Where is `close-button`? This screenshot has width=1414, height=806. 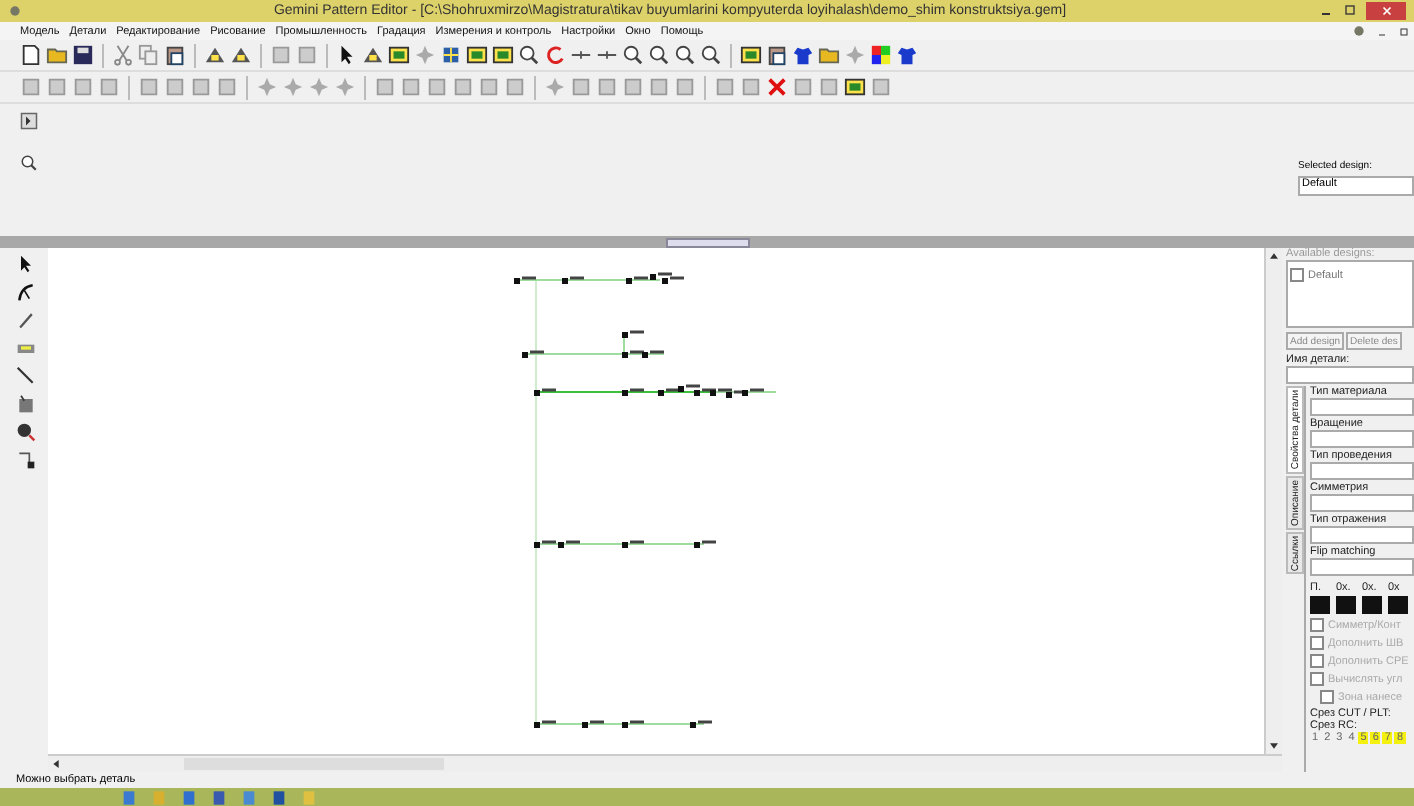
close-button is located at coordinates (1386, 11).